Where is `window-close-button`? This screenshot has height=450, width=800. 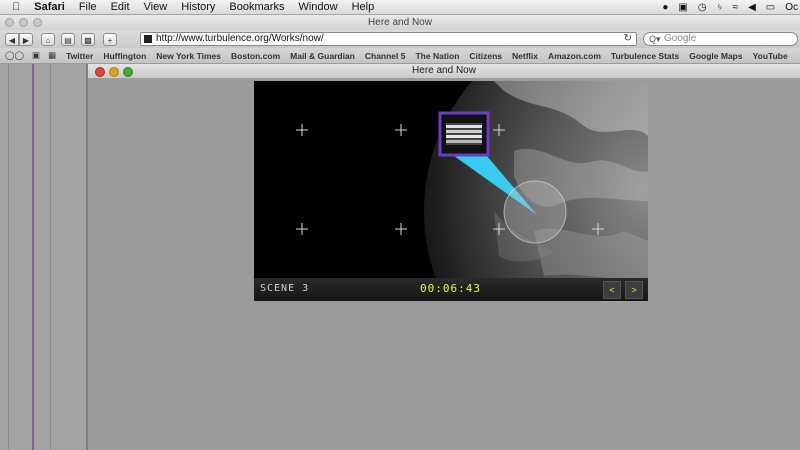 window-close-button is located at coordinates (9, 22).